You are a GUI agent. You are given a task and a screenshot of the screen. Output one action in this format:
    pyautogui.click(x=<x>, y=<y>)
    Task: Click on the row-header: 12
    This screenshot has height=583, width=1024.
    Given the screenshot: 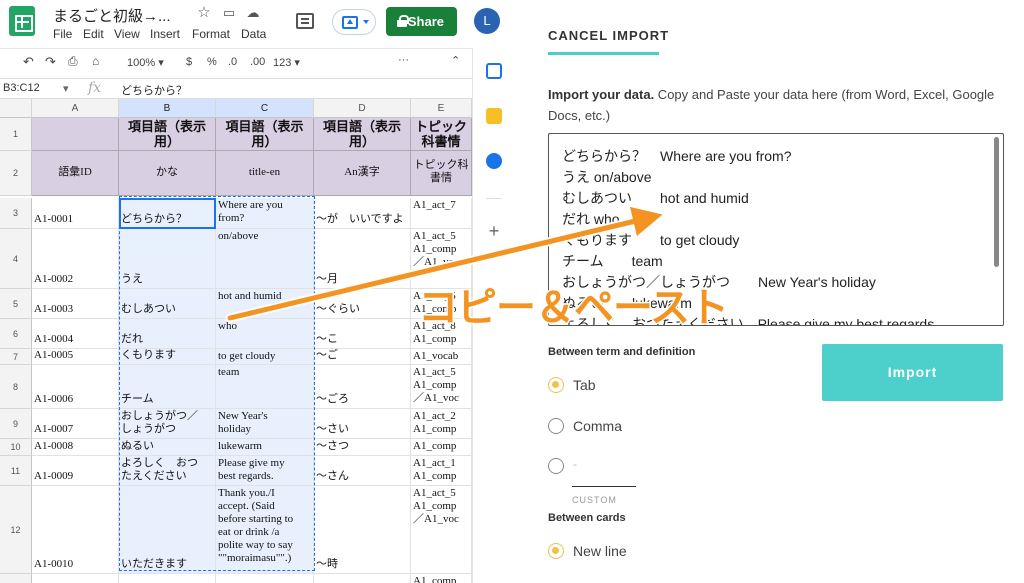 What is the action you would take?
    pyautogui.click(x=16, y=530)
    